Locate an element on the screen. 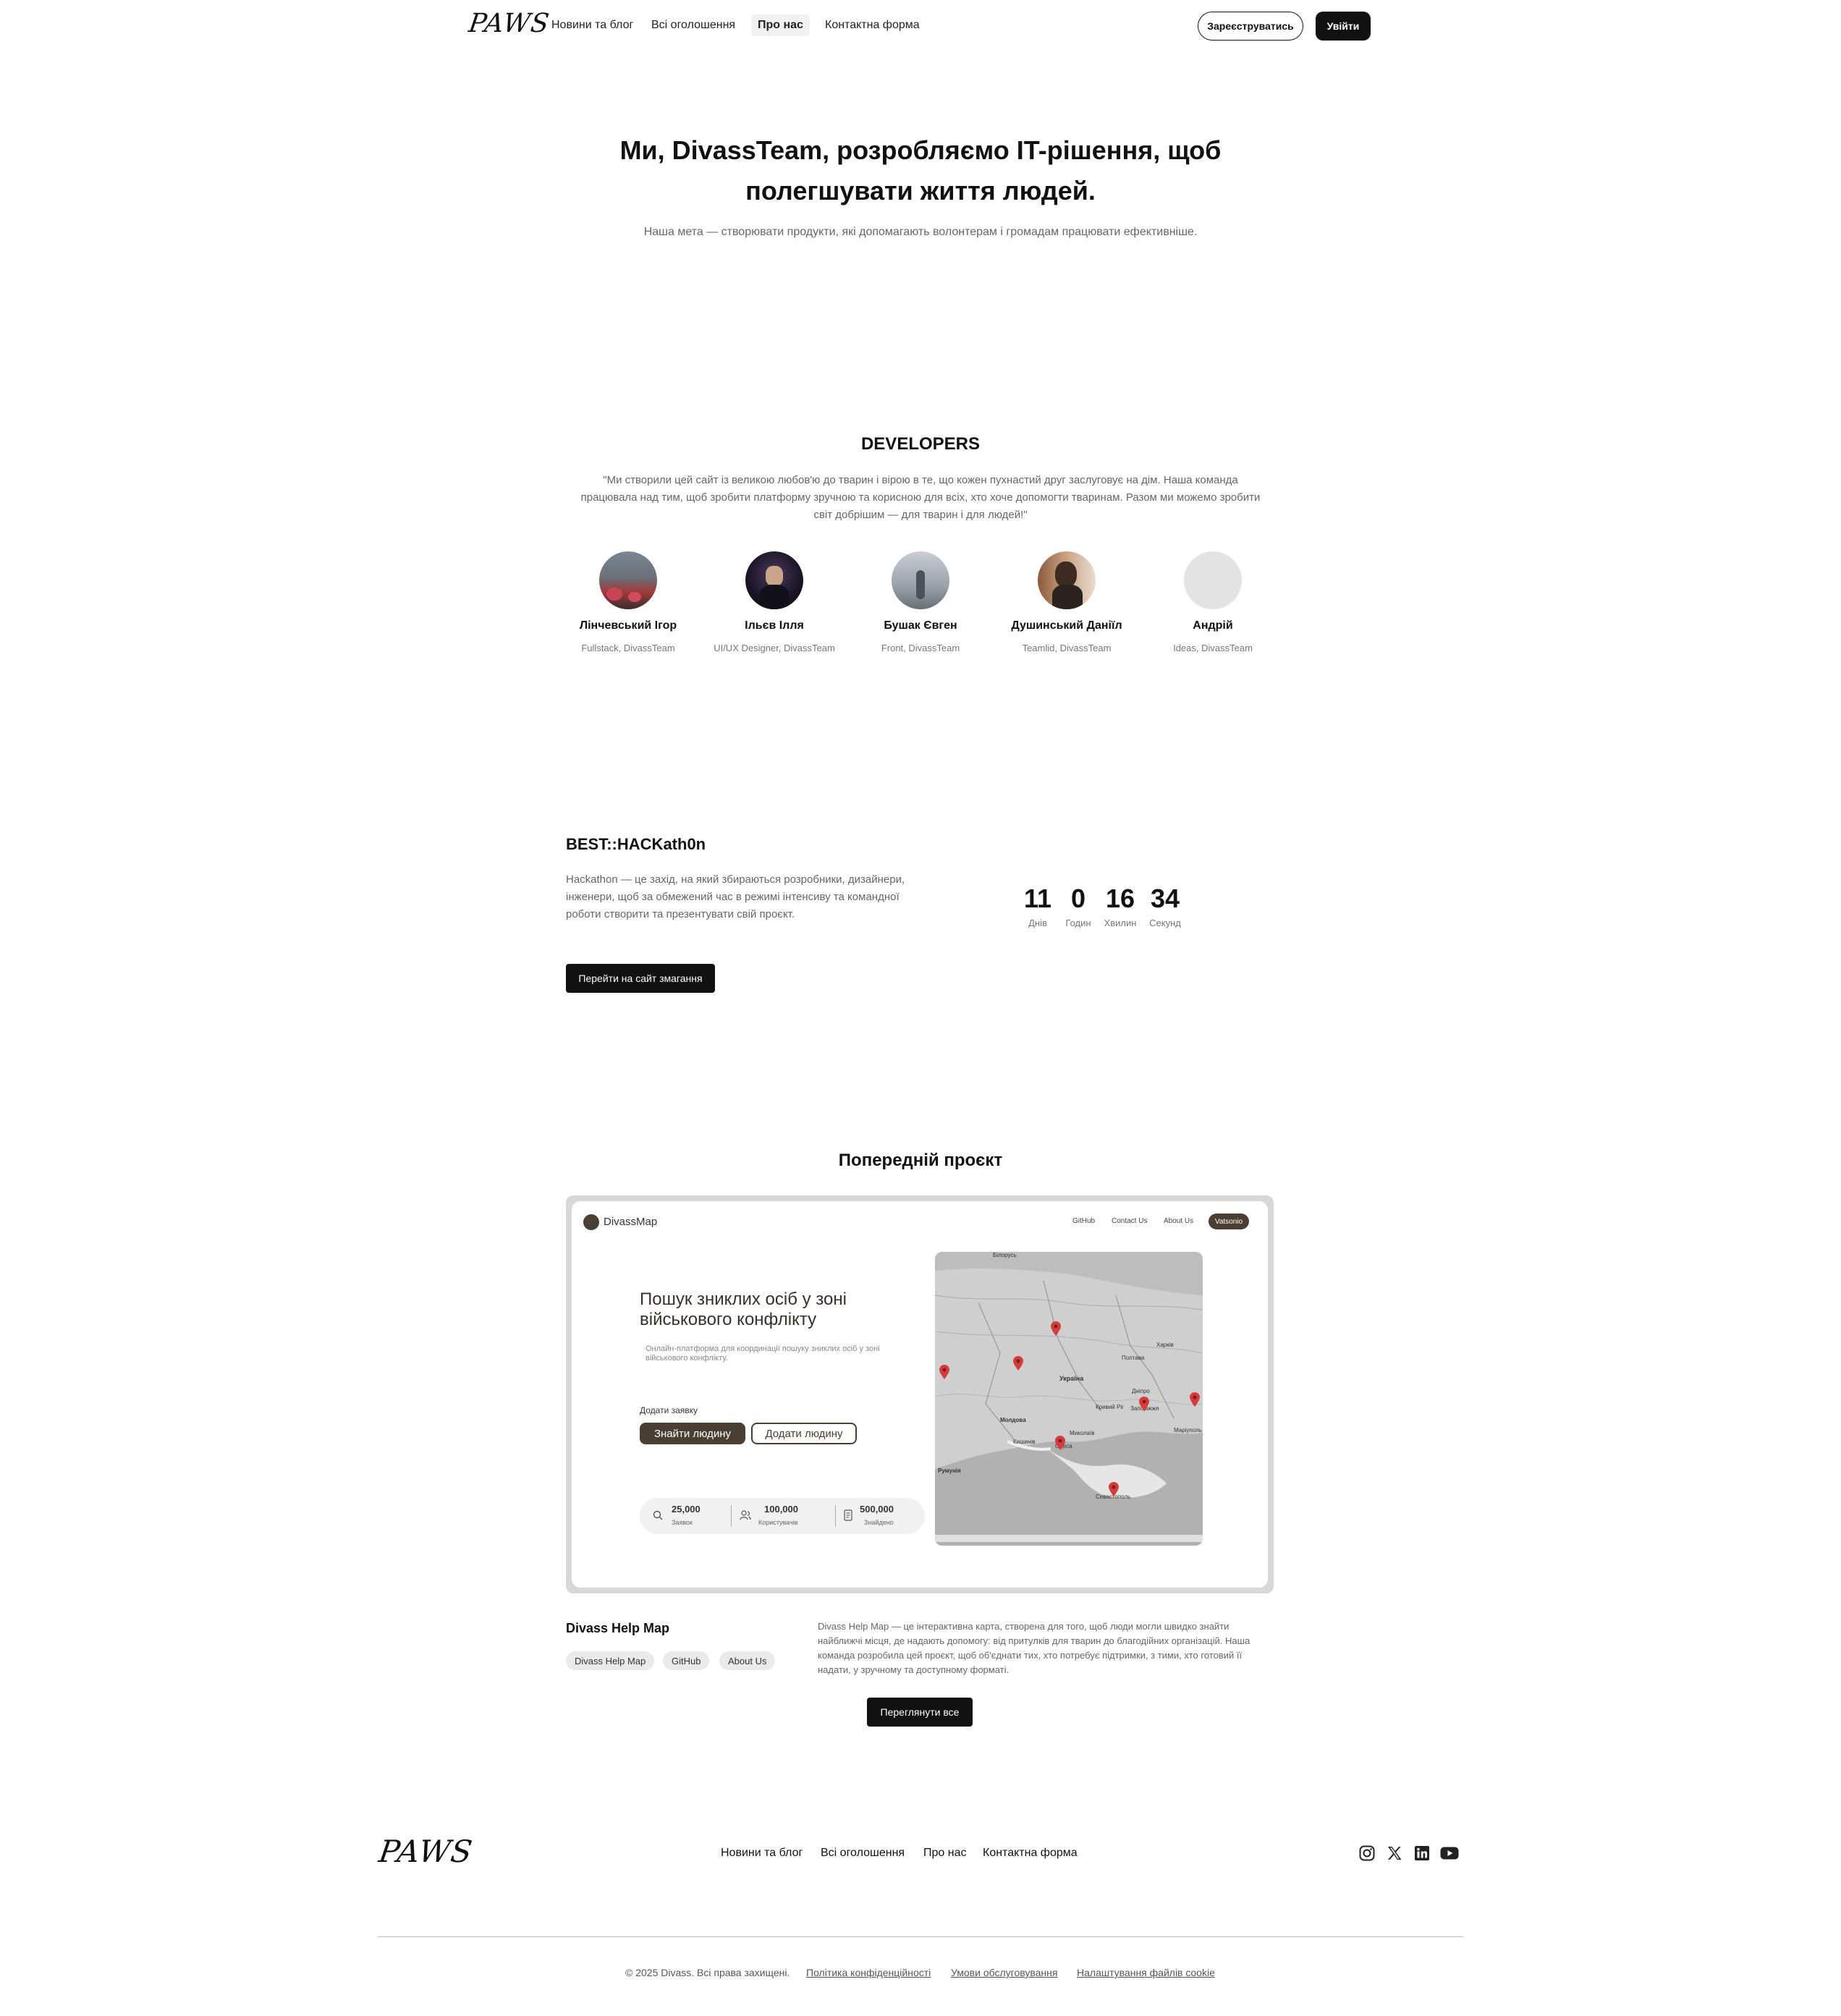 The width and height of the screenshot is (1841, 2016). privacy-policy-link: Політика конфіденційності is located at coordinates (869, 1972).